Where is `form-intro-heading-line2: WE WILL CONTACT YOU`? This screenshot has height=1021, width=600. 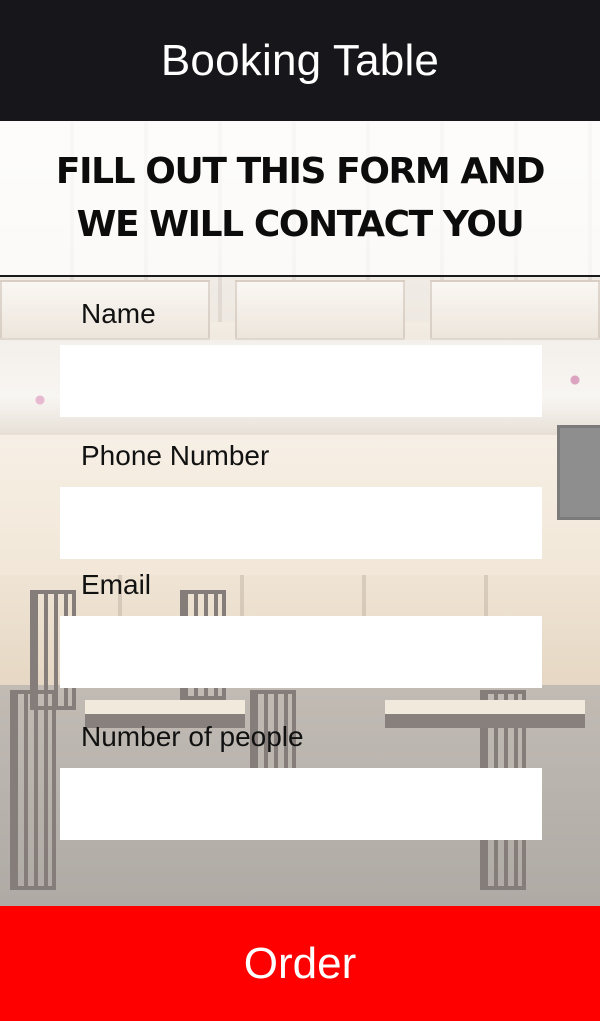
form-intro-heading-line2: WE WILL CONTACT YOU is located at coordinates (300, 224).